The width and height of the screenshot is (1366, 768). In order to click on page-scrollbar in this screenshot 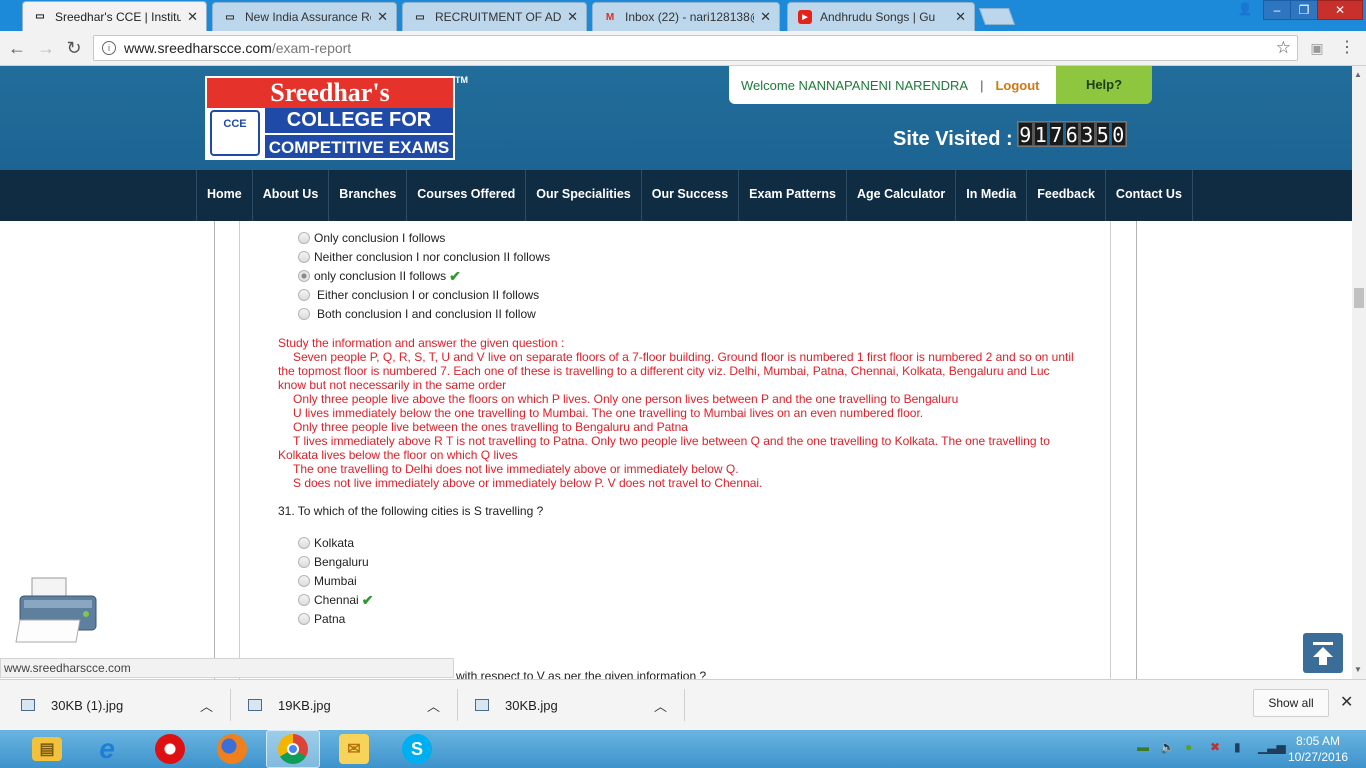, I will do `click(1359, 372)`.